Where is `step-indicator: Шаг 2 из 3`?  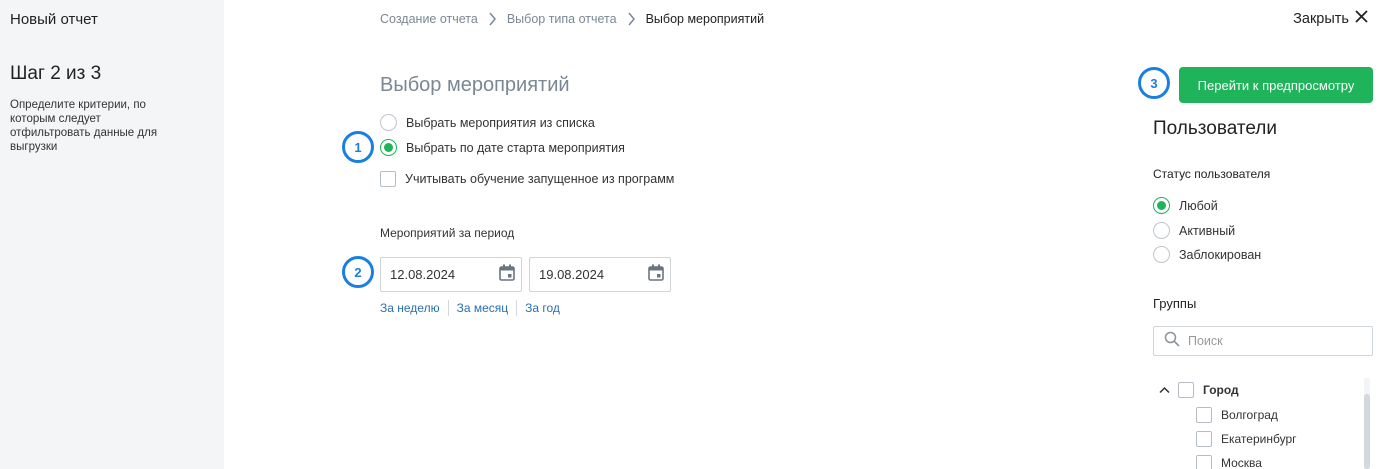 step-indicator: Шаг 2 из 3 is located at coordinates (56, 73).